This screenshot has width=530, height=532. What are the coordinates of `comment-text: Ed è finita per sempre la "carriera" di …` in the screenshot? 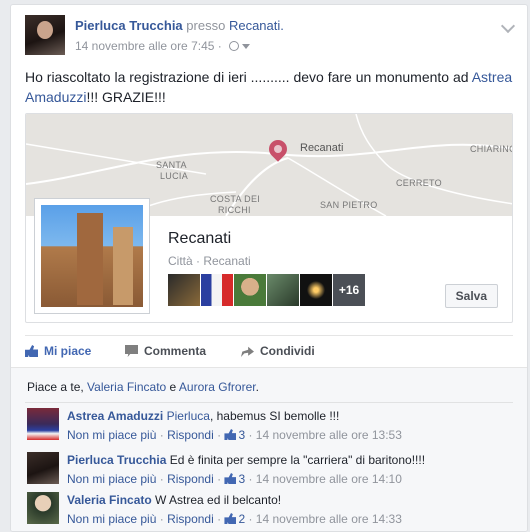 It's located at (297, 460).